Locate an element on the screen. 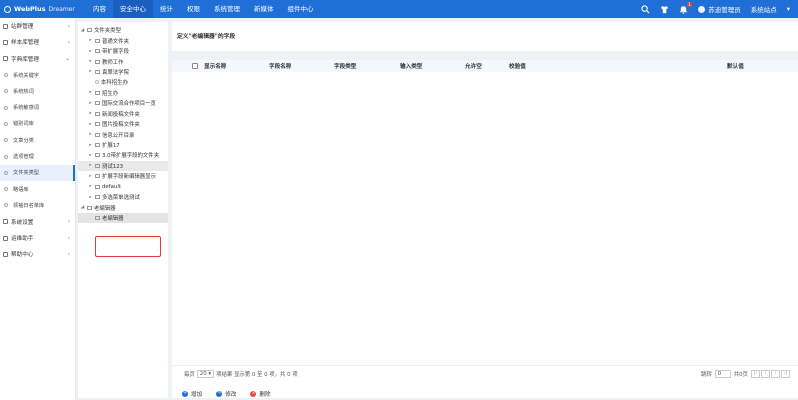  page-nav-button-2: › is located at coordinates (775, 373).